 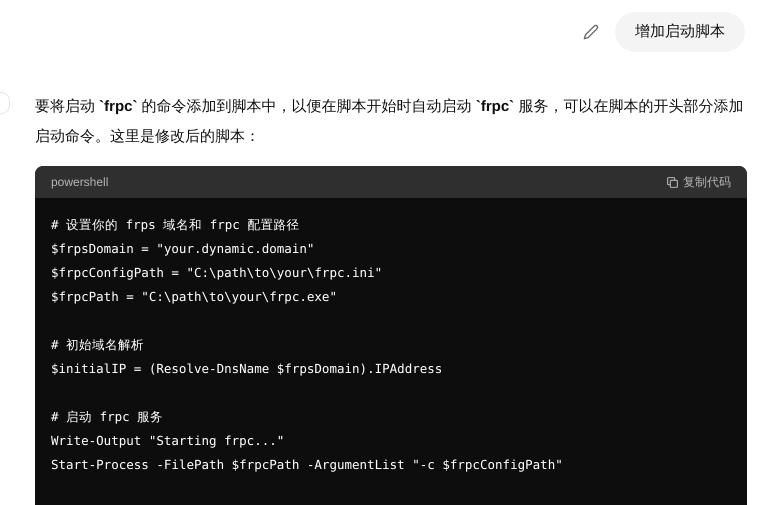 What do you see at coordinates (217, 273) in the screenshot?
I see `code-line: $frpcConfigPath = "C:\path\to\your\frpc.ini"` at bounding box center [217, 273].